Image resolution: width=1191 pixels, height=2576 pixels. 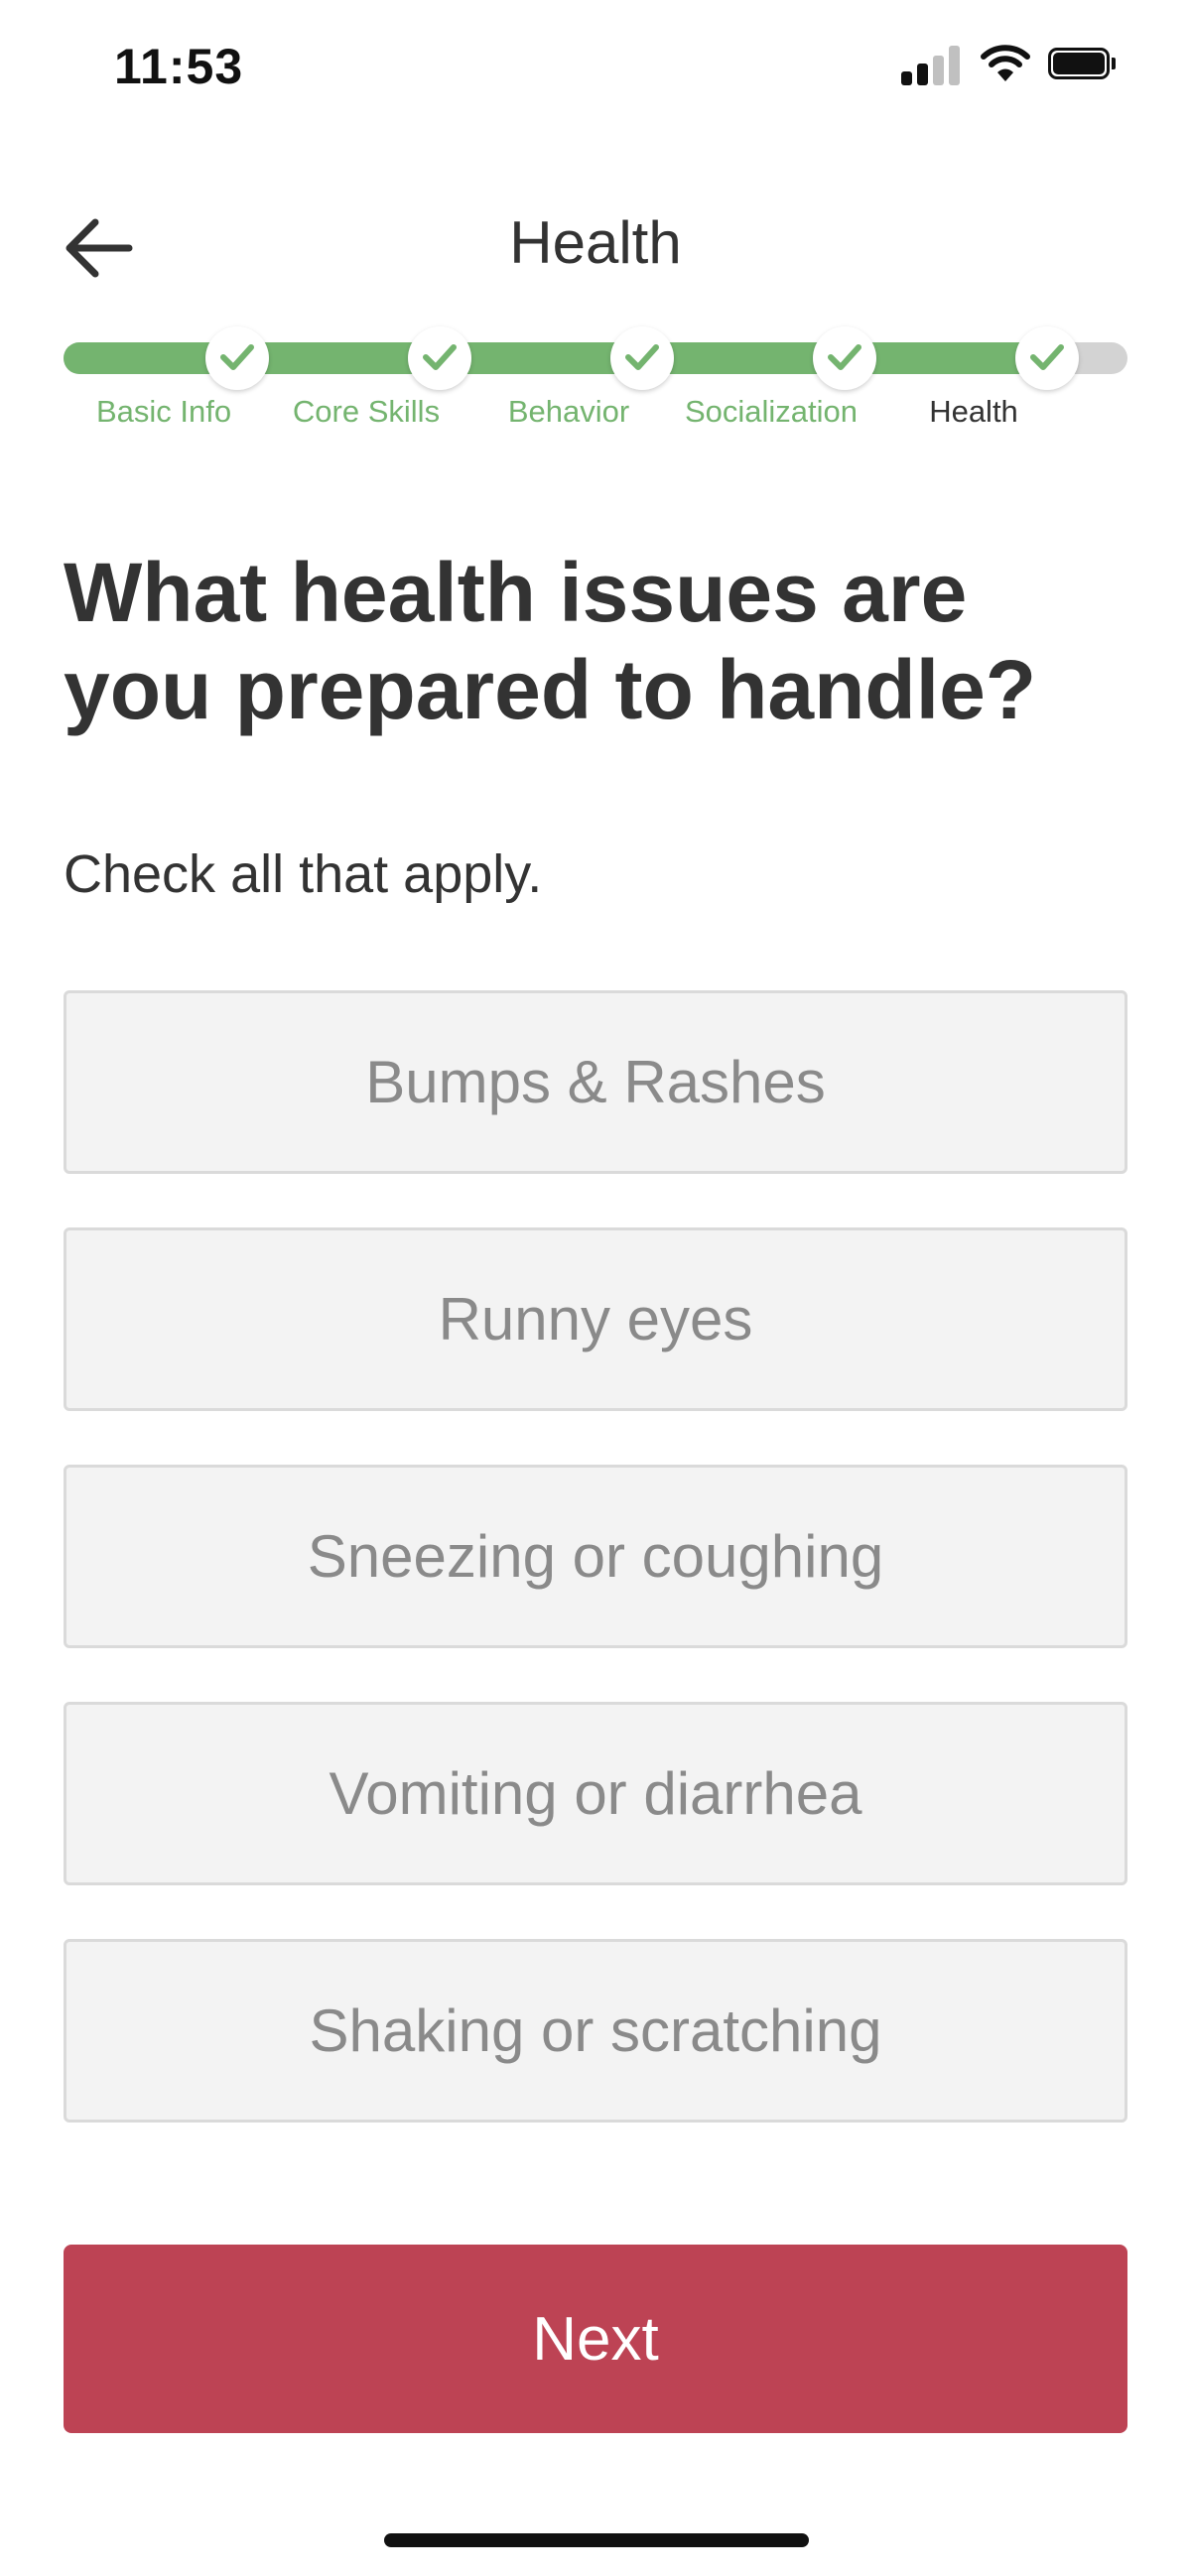 I want to click on step-check-core-skills, so click(x=440, y=358).